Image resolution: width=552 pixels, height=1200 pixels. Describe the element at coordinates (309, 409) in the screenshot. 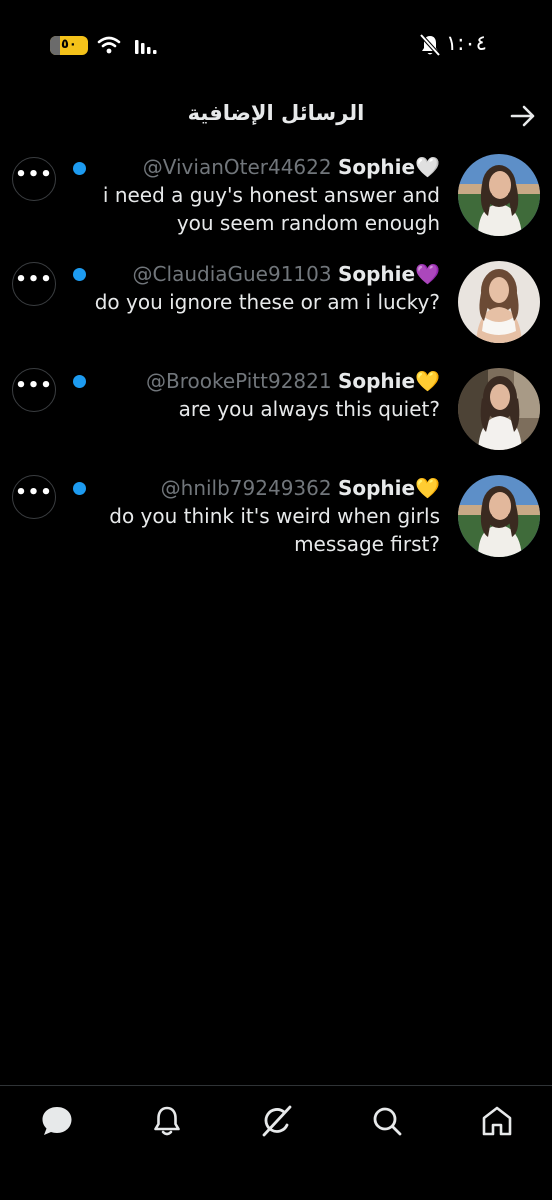

I see `message-preview: are you always this quiet?` at that location.